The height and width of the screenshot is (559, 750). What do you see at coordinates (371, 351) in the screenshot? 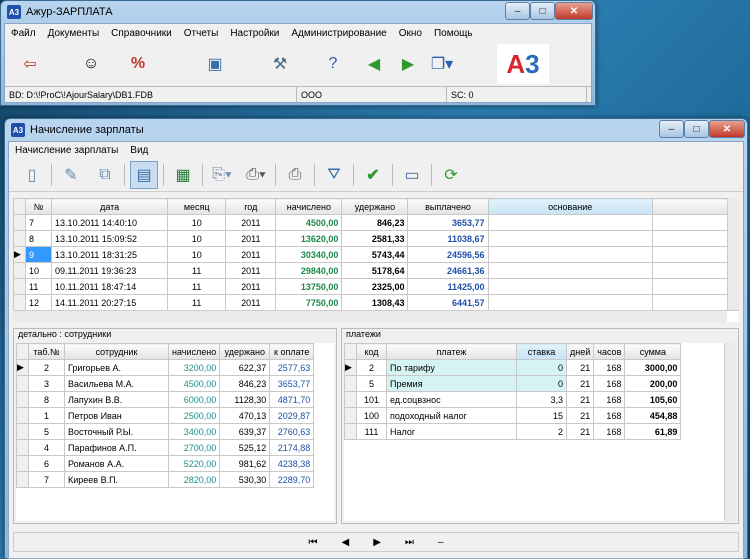
I see `col-code: код` at bounding box center [371, 351].